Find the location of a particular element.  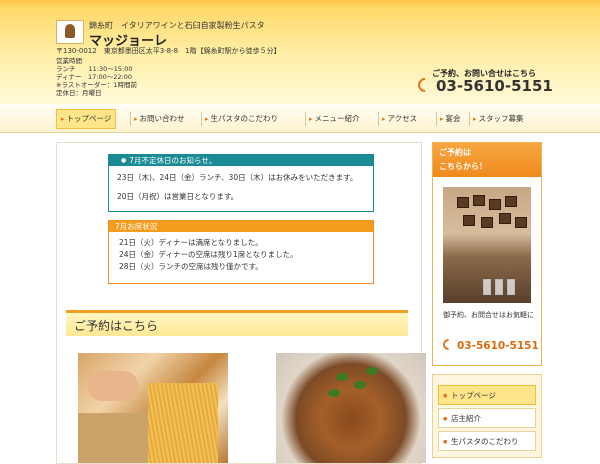

hours-line: 営業時間 is located at coordinates (69, 61).